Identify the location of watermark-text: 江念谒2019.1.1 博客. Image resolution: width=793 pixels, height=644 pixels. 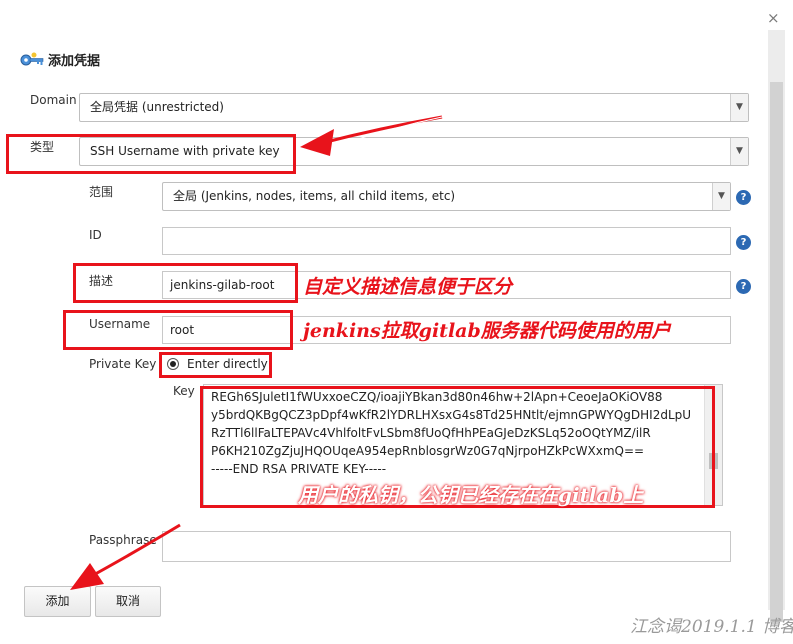
(711, 627).